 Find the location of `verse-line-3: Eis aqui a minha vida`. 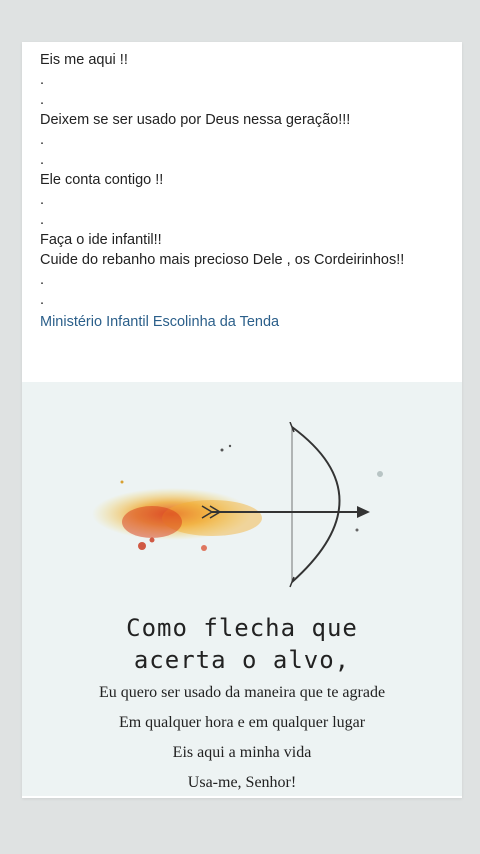

verse-line-3: Eis aqui a minha vida is located at coordinates (242, 752).